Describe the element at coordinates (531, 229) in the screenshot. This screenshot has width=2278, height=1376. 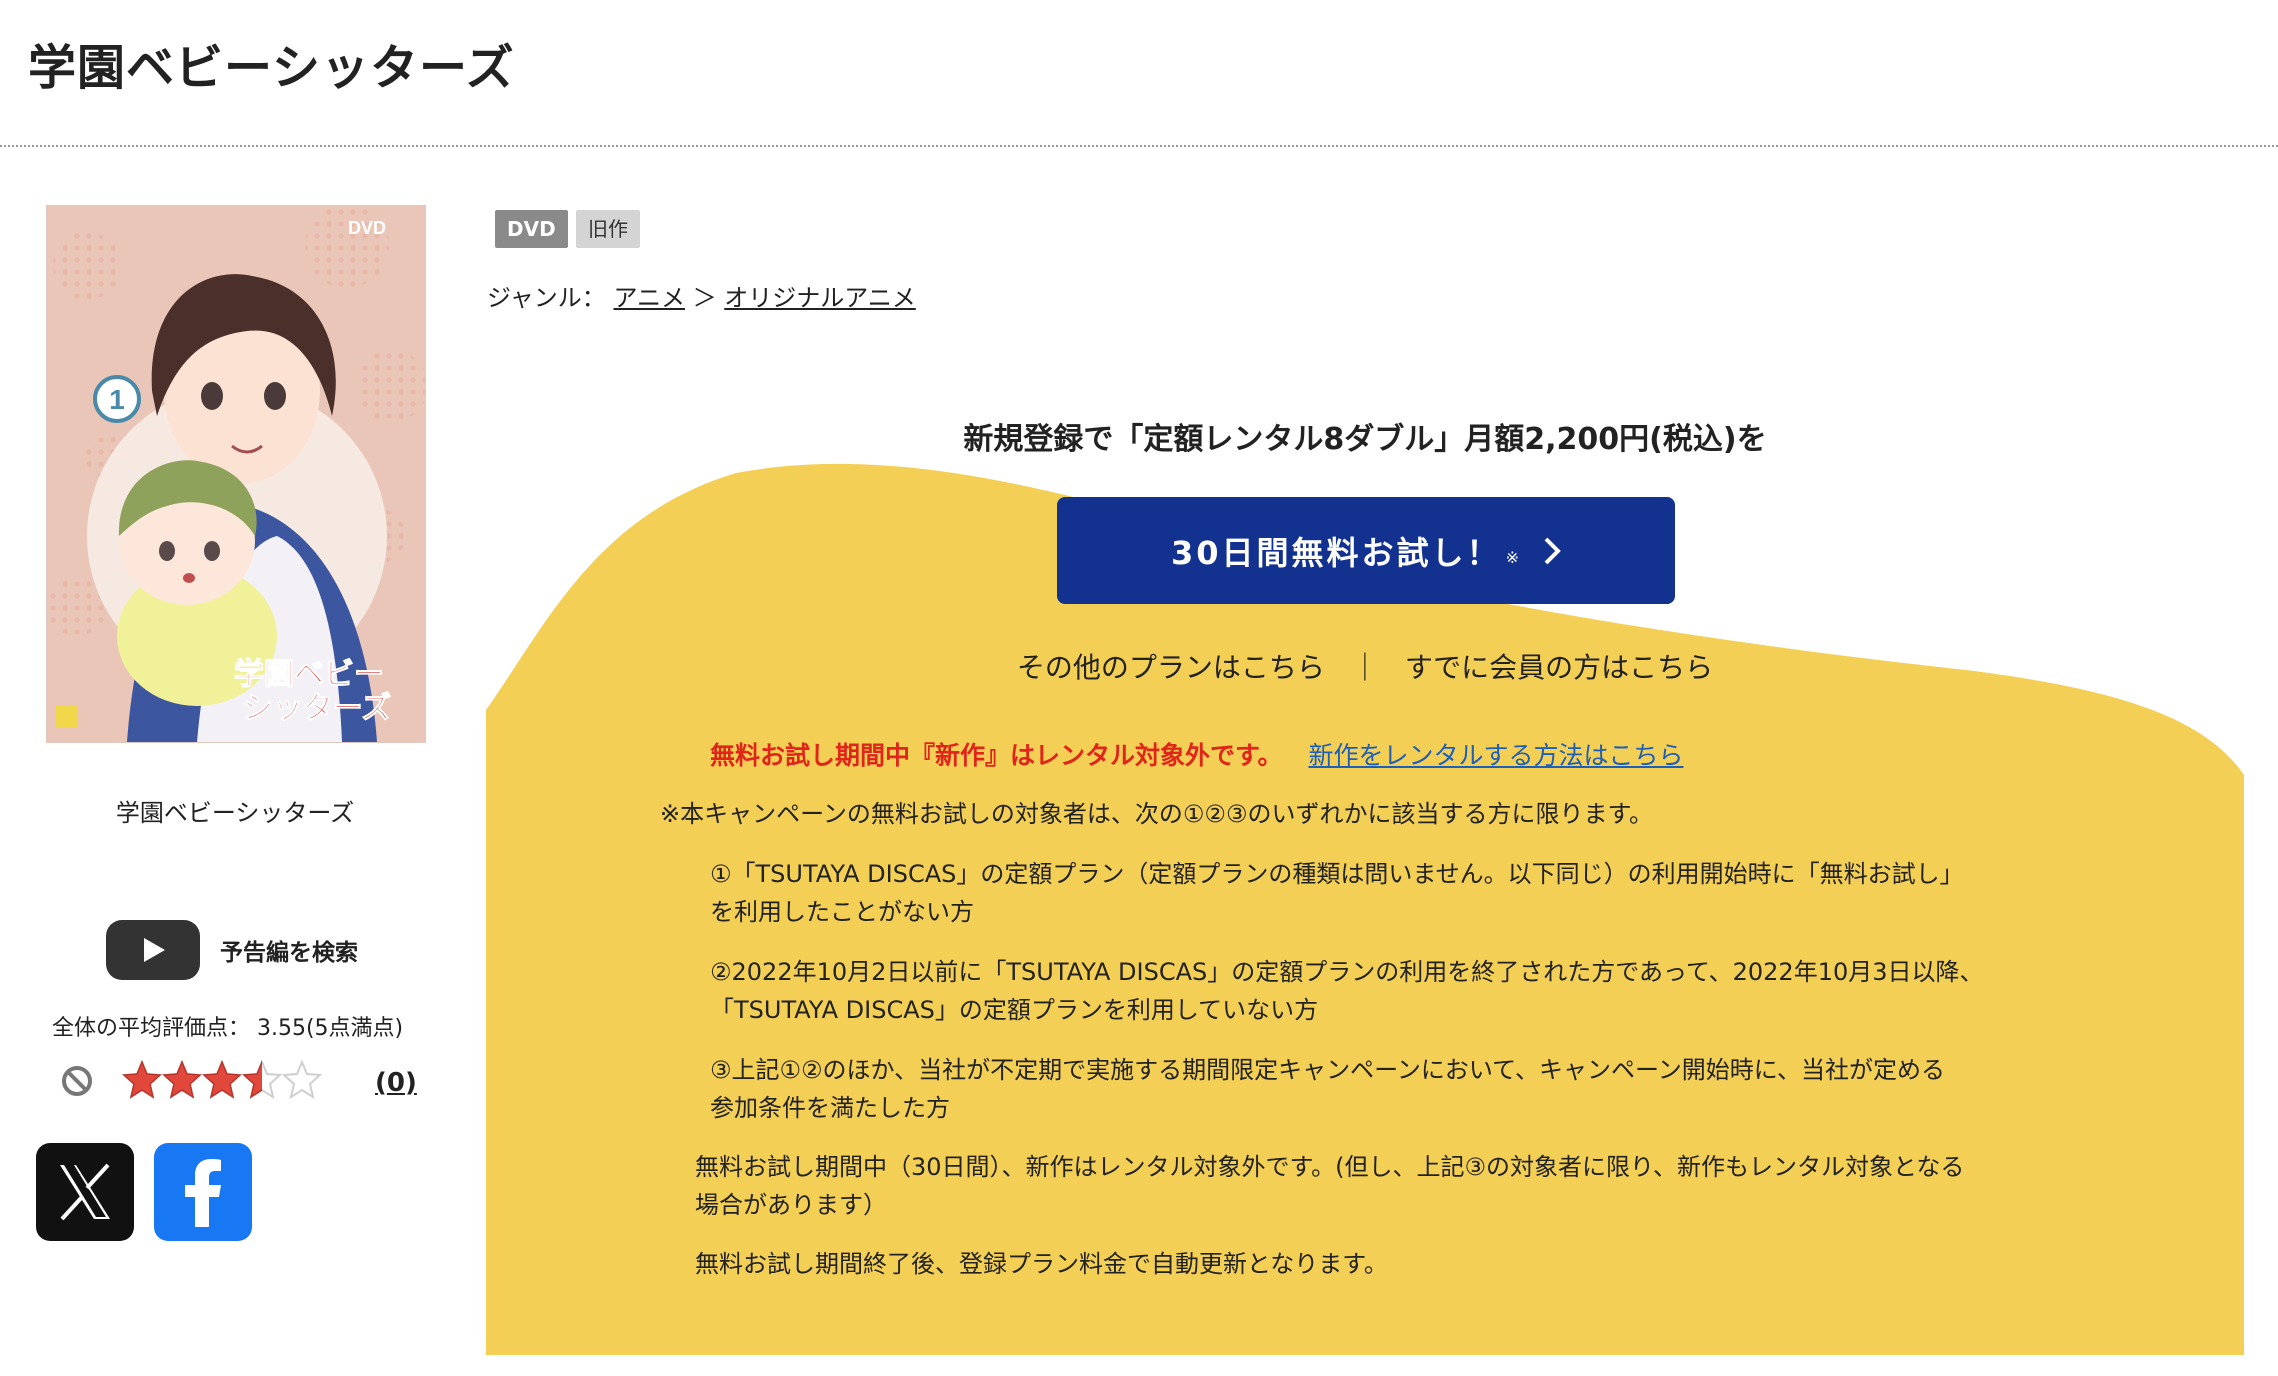
I see `badge-dvd: DVD` at that location.